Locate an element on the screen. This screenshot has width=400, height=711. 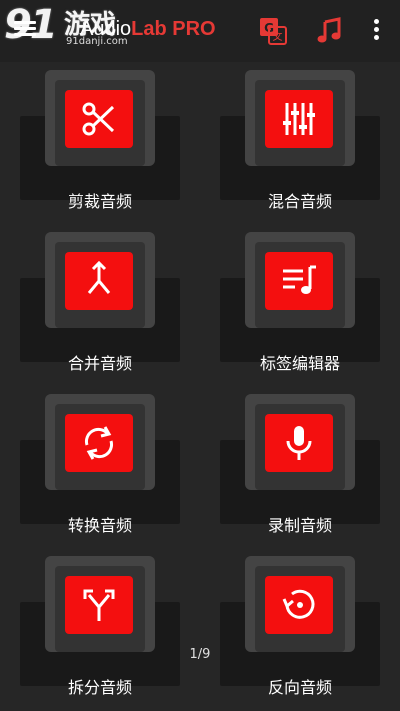
app-title: AudioLab PRO is located at coordinates (148, 29).